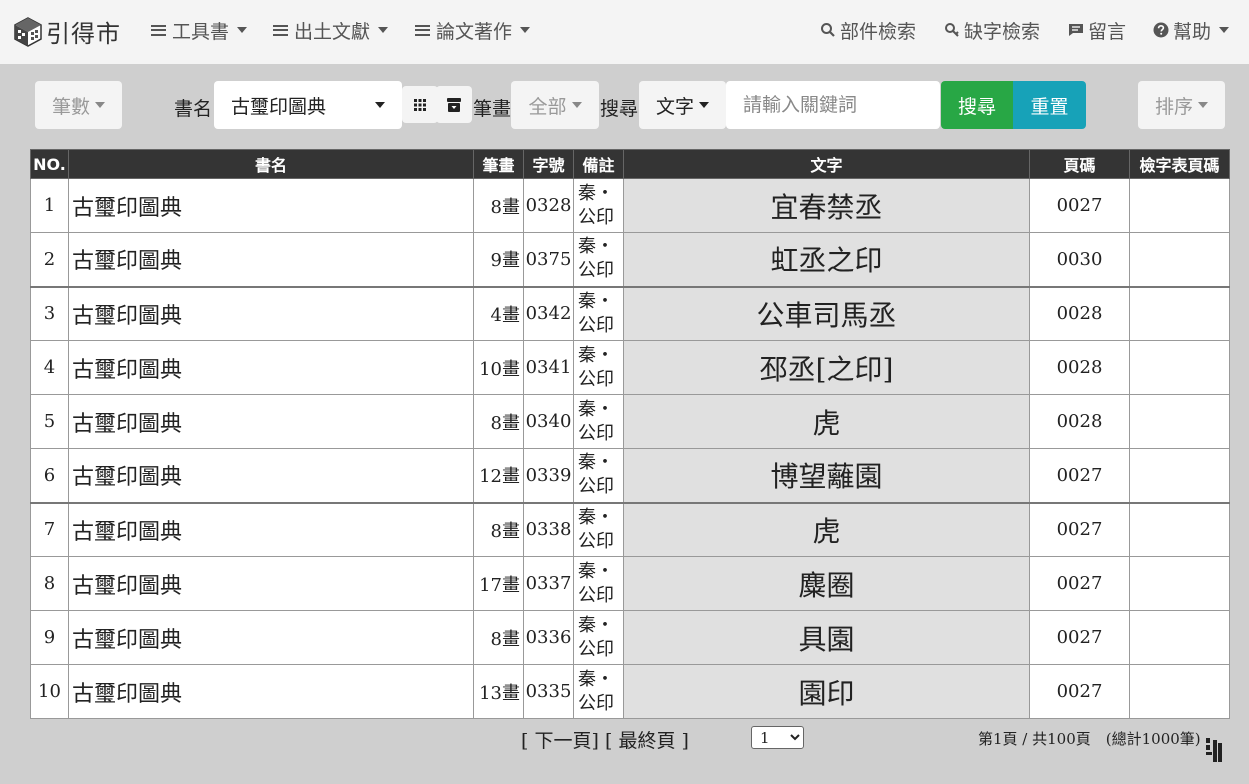 This screenshot has height=784, width=1249. Describe the element at coordinates (1079, 259) in the screenshot. I see `cell-page: 0030` at that location.